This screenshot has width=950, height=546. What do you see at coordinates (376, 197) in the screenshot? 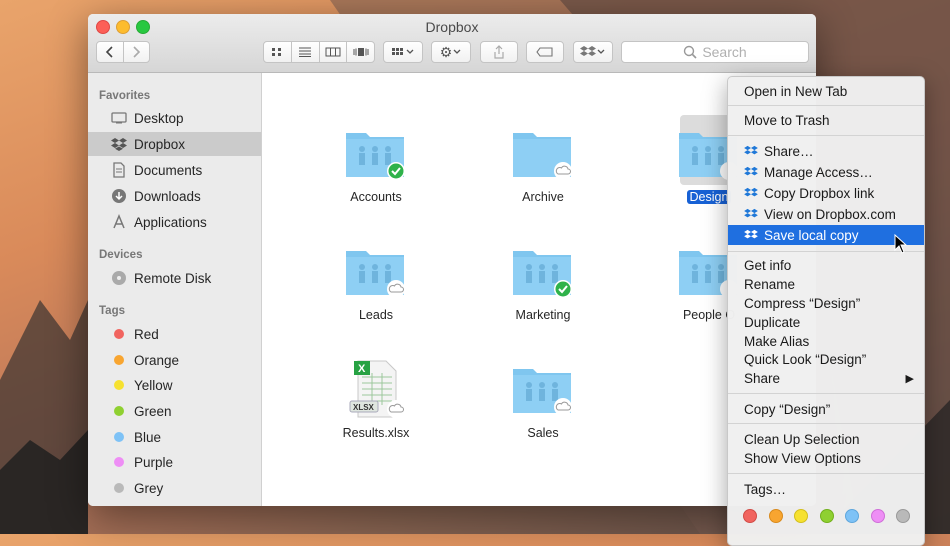
I see `file-name: Accounts` at bounding box center [376, 197].